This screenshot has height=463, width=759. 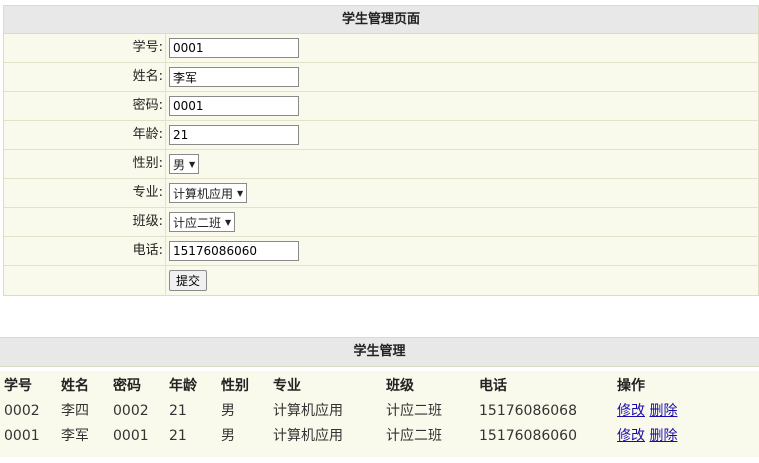 I want to click on cell-phone: 15176086068, so click(x=528, y=411).